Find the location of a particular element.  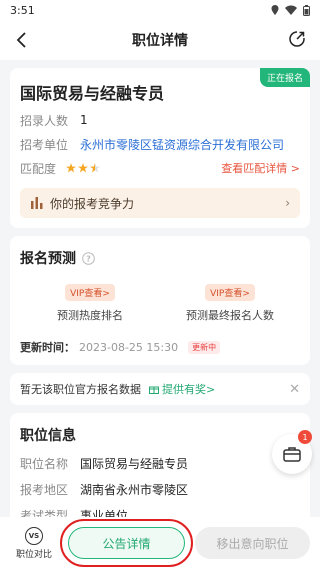

match-row: 匹配度 查看匹配详情 > is located at coordinates (160, 168).